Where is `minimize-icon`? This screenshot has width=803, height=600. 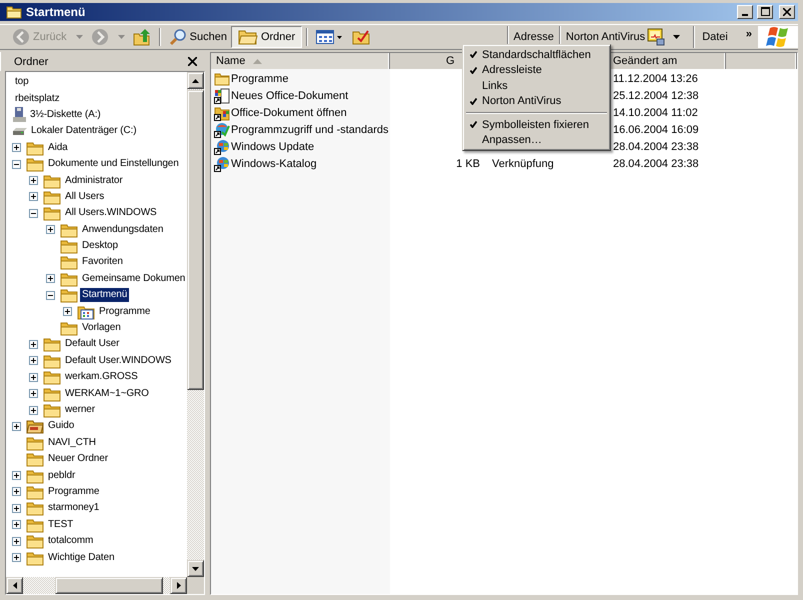 minimize-icon is located at coordinates (745, 15).